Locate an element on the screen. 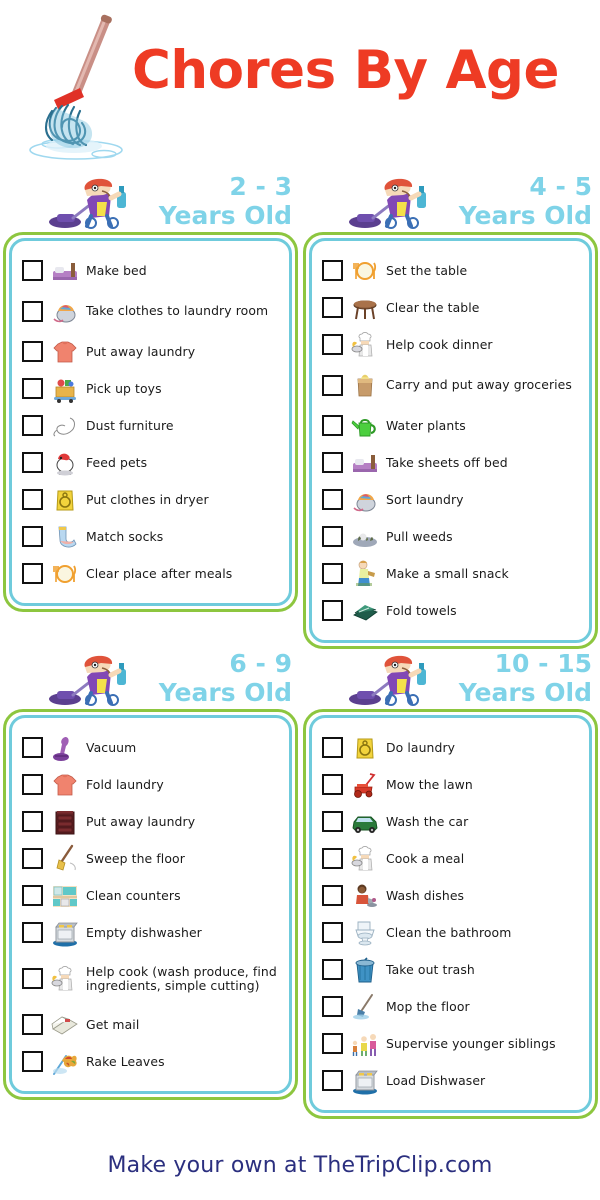  chore-item: Rake Leaves is located at coordinates (151, 1061).